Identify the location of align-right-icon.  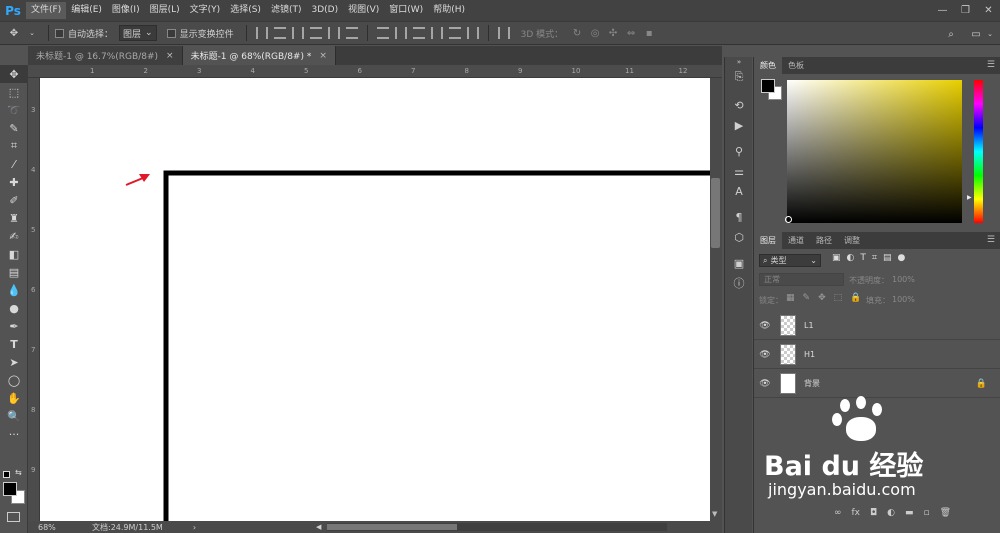
(351, 33).